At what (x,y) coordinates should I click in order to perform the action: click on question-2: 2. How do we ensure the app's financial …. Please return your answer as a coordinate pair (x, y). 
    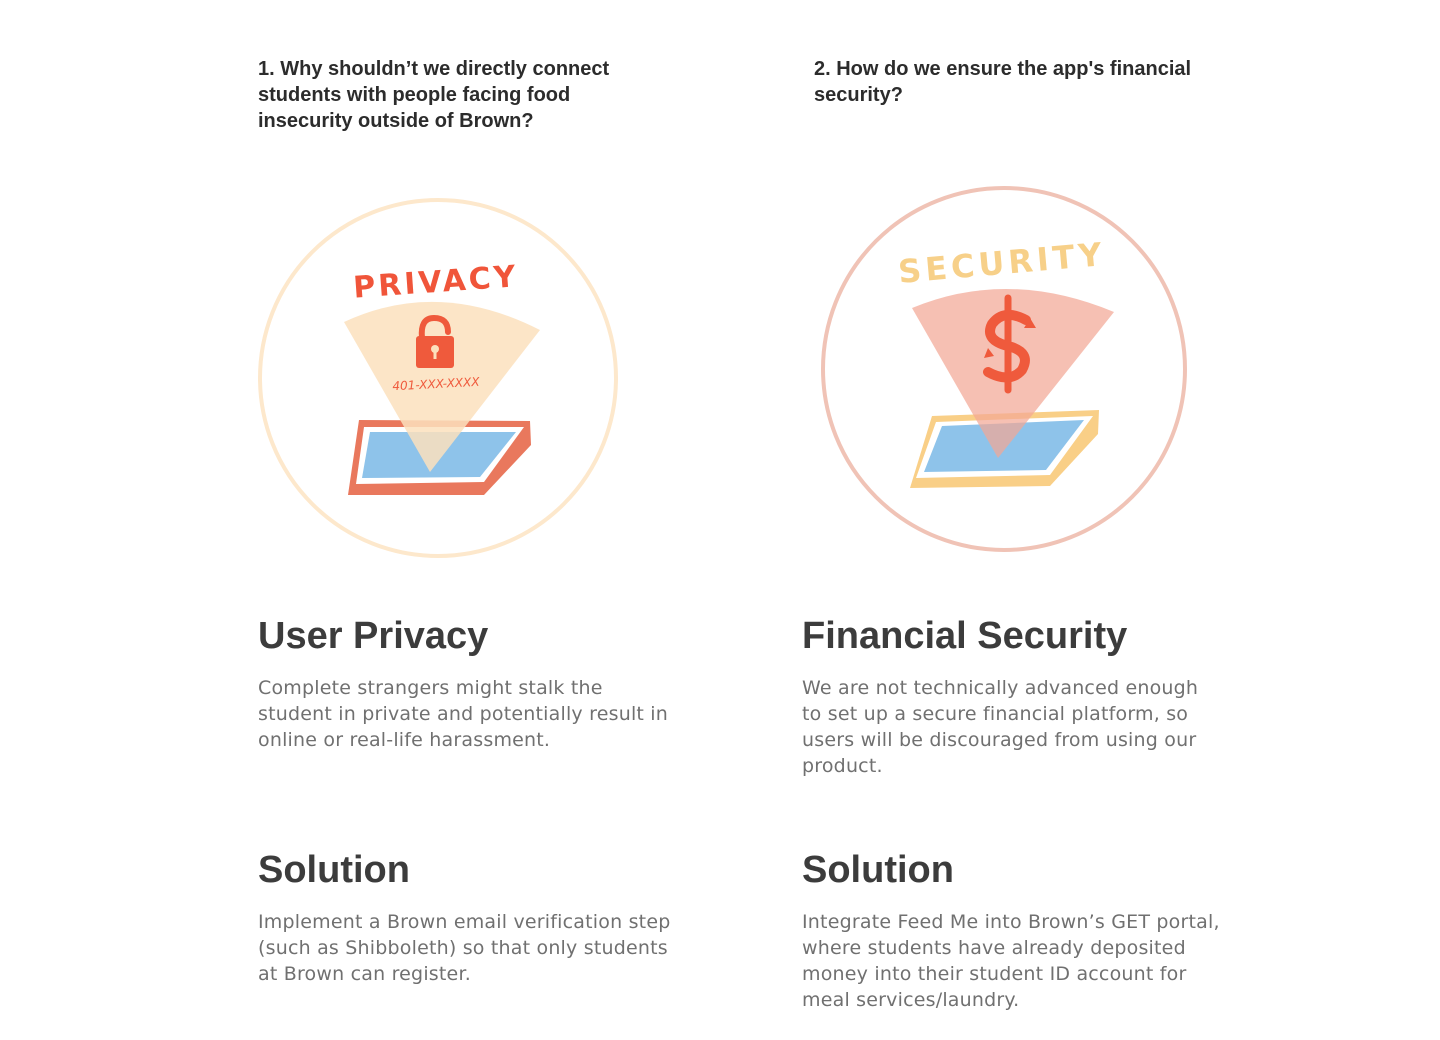
    Looking at the image, I should click on (1003, 82).